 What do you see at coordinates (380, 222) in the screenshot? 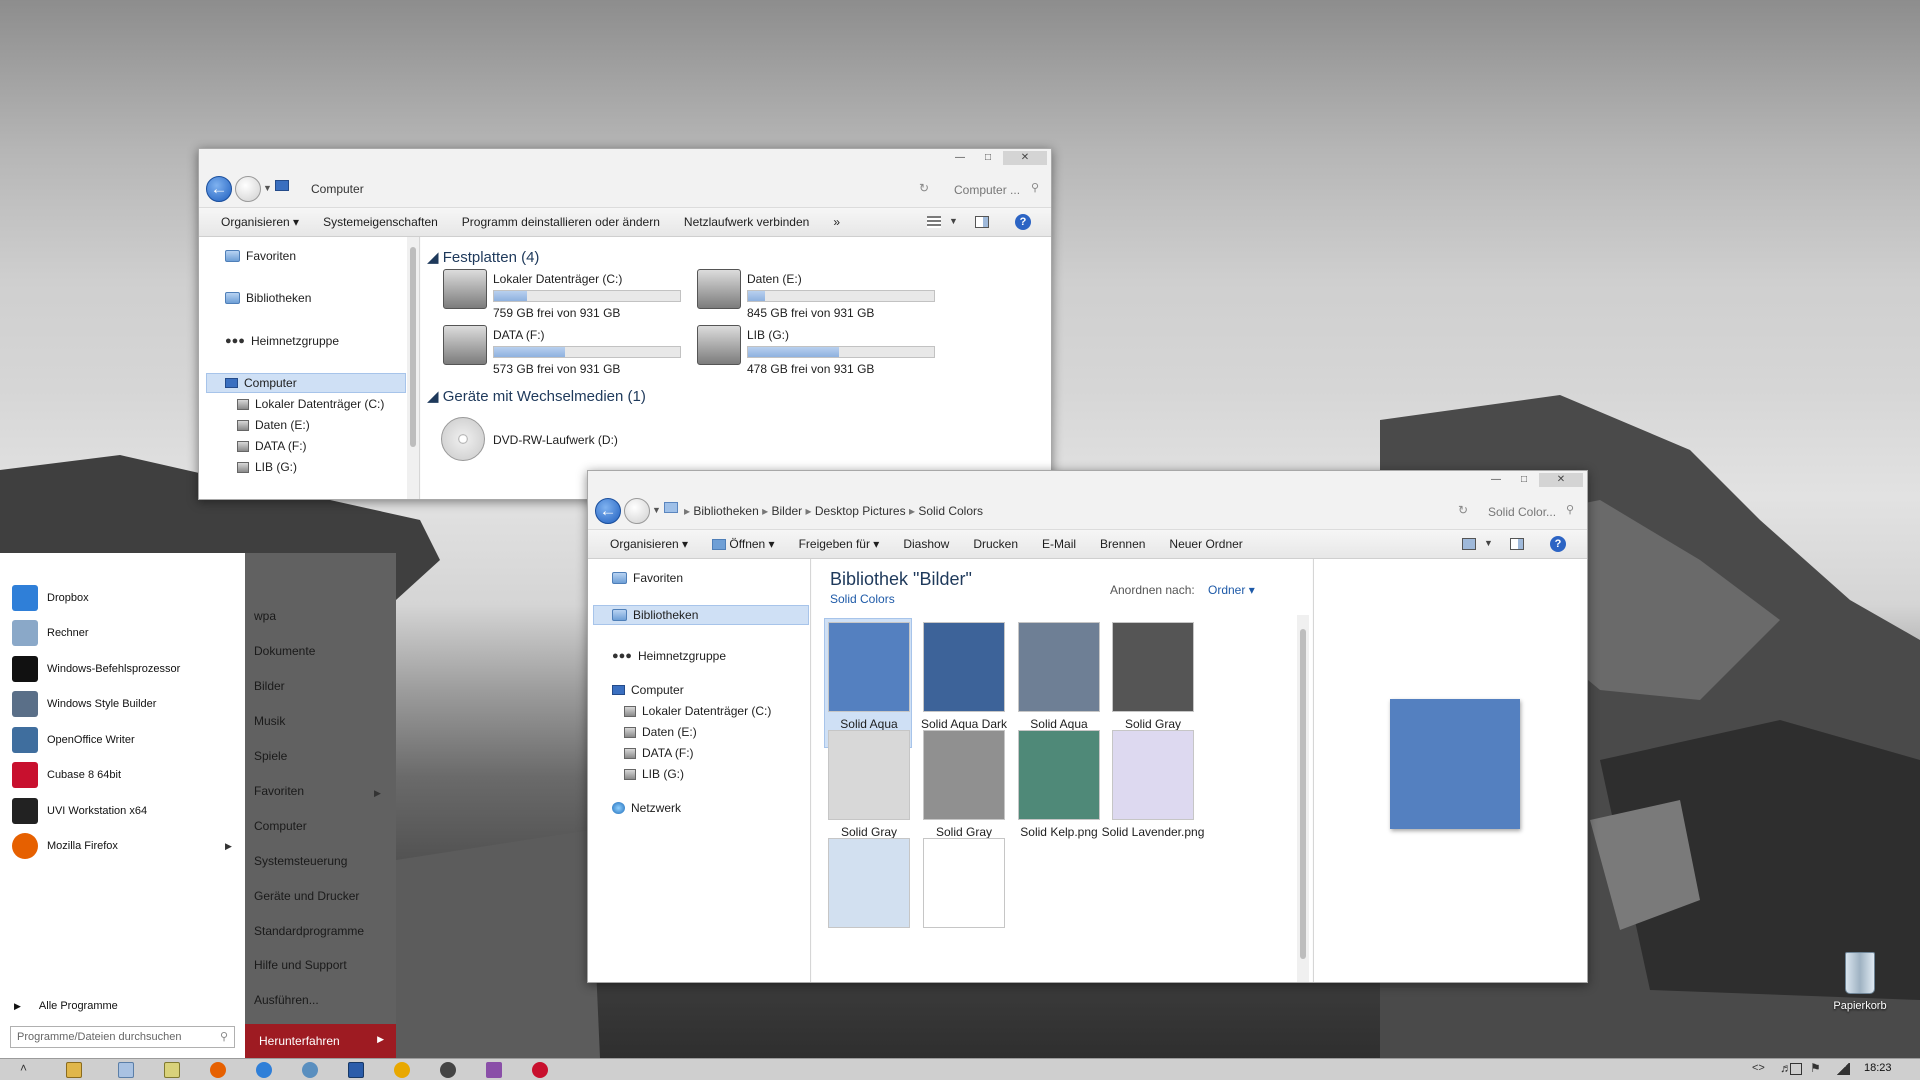
I see `system-properties-button: Systemeigenschaften` at bounding box center [380, 222].